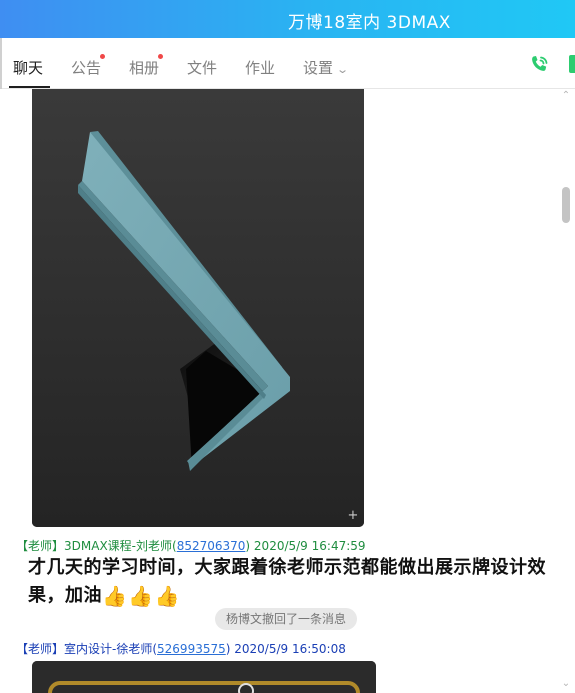  What do you see at coordinates (287, 63) in the screenshot?
I see `tab-bar: 聊天 公告 相册 文件 作业 设置 ⌄` at bounding box center [287, 63].